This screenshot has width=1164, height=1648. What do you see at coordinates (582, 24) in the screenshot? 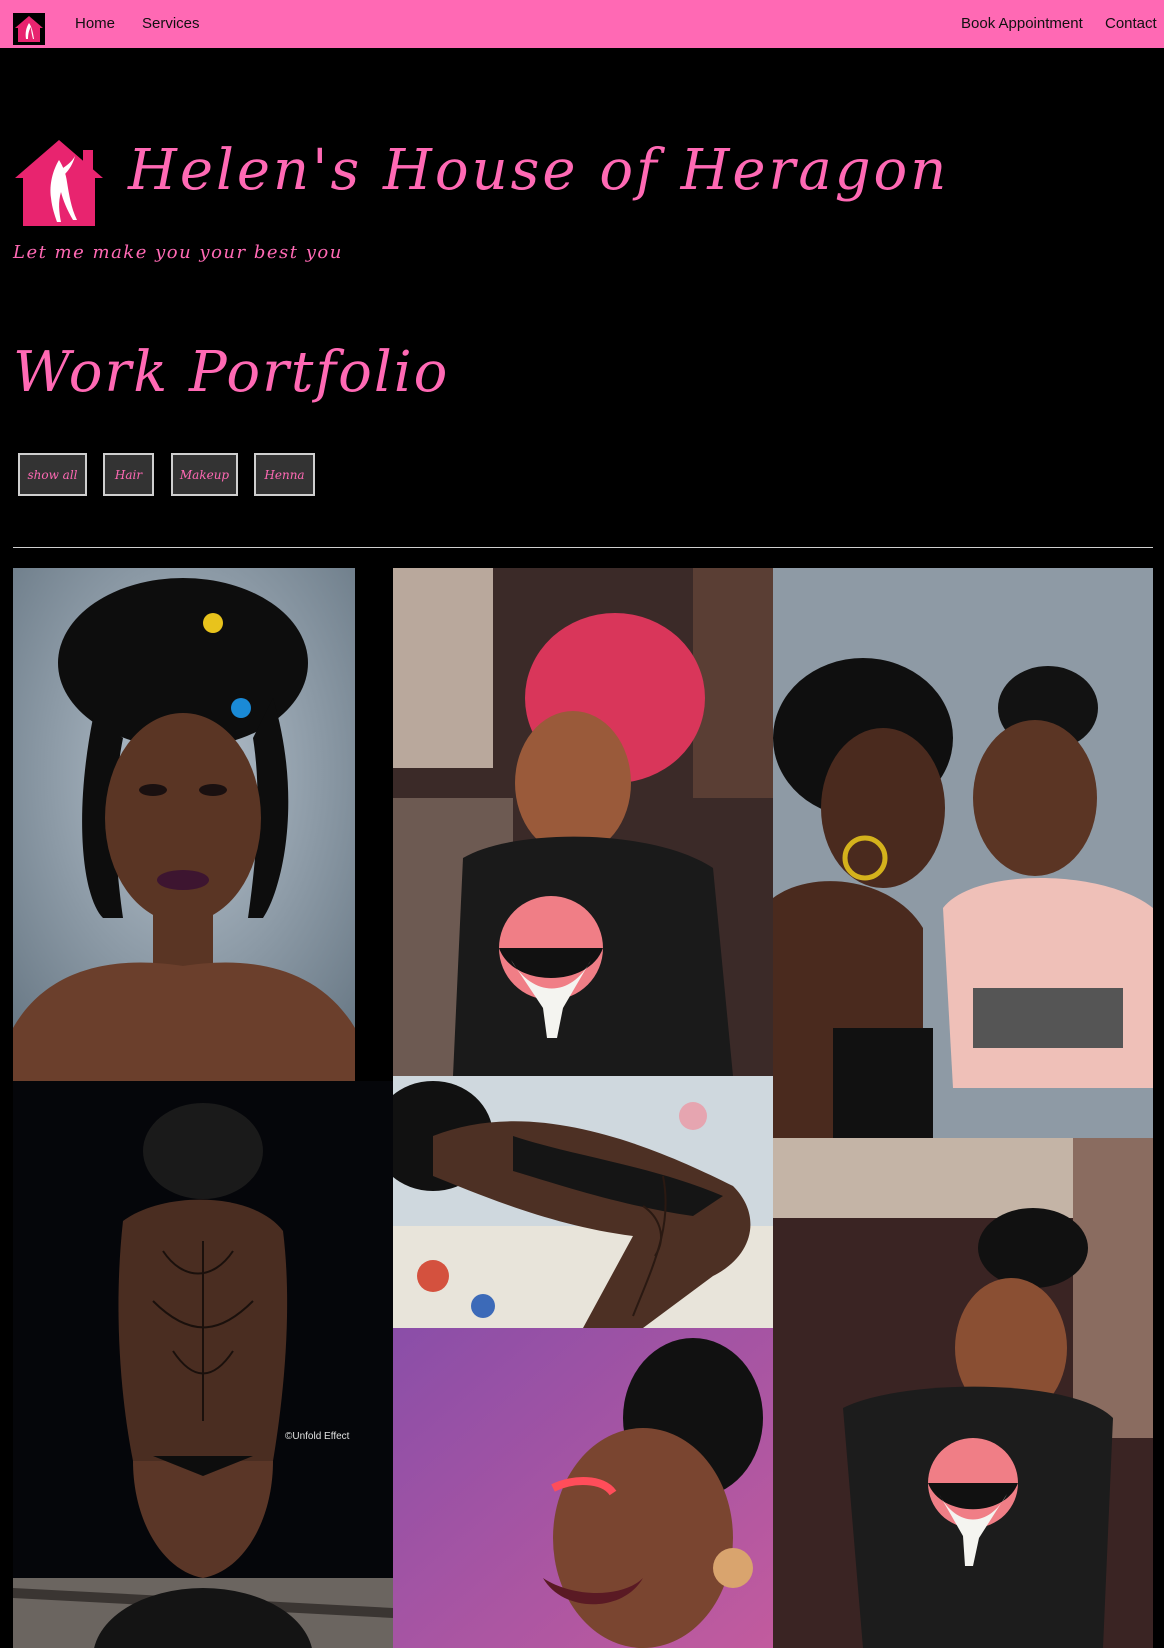
I see `top-navbar: Home Services Book Appointment Contact` at bounding box center [582, 24].